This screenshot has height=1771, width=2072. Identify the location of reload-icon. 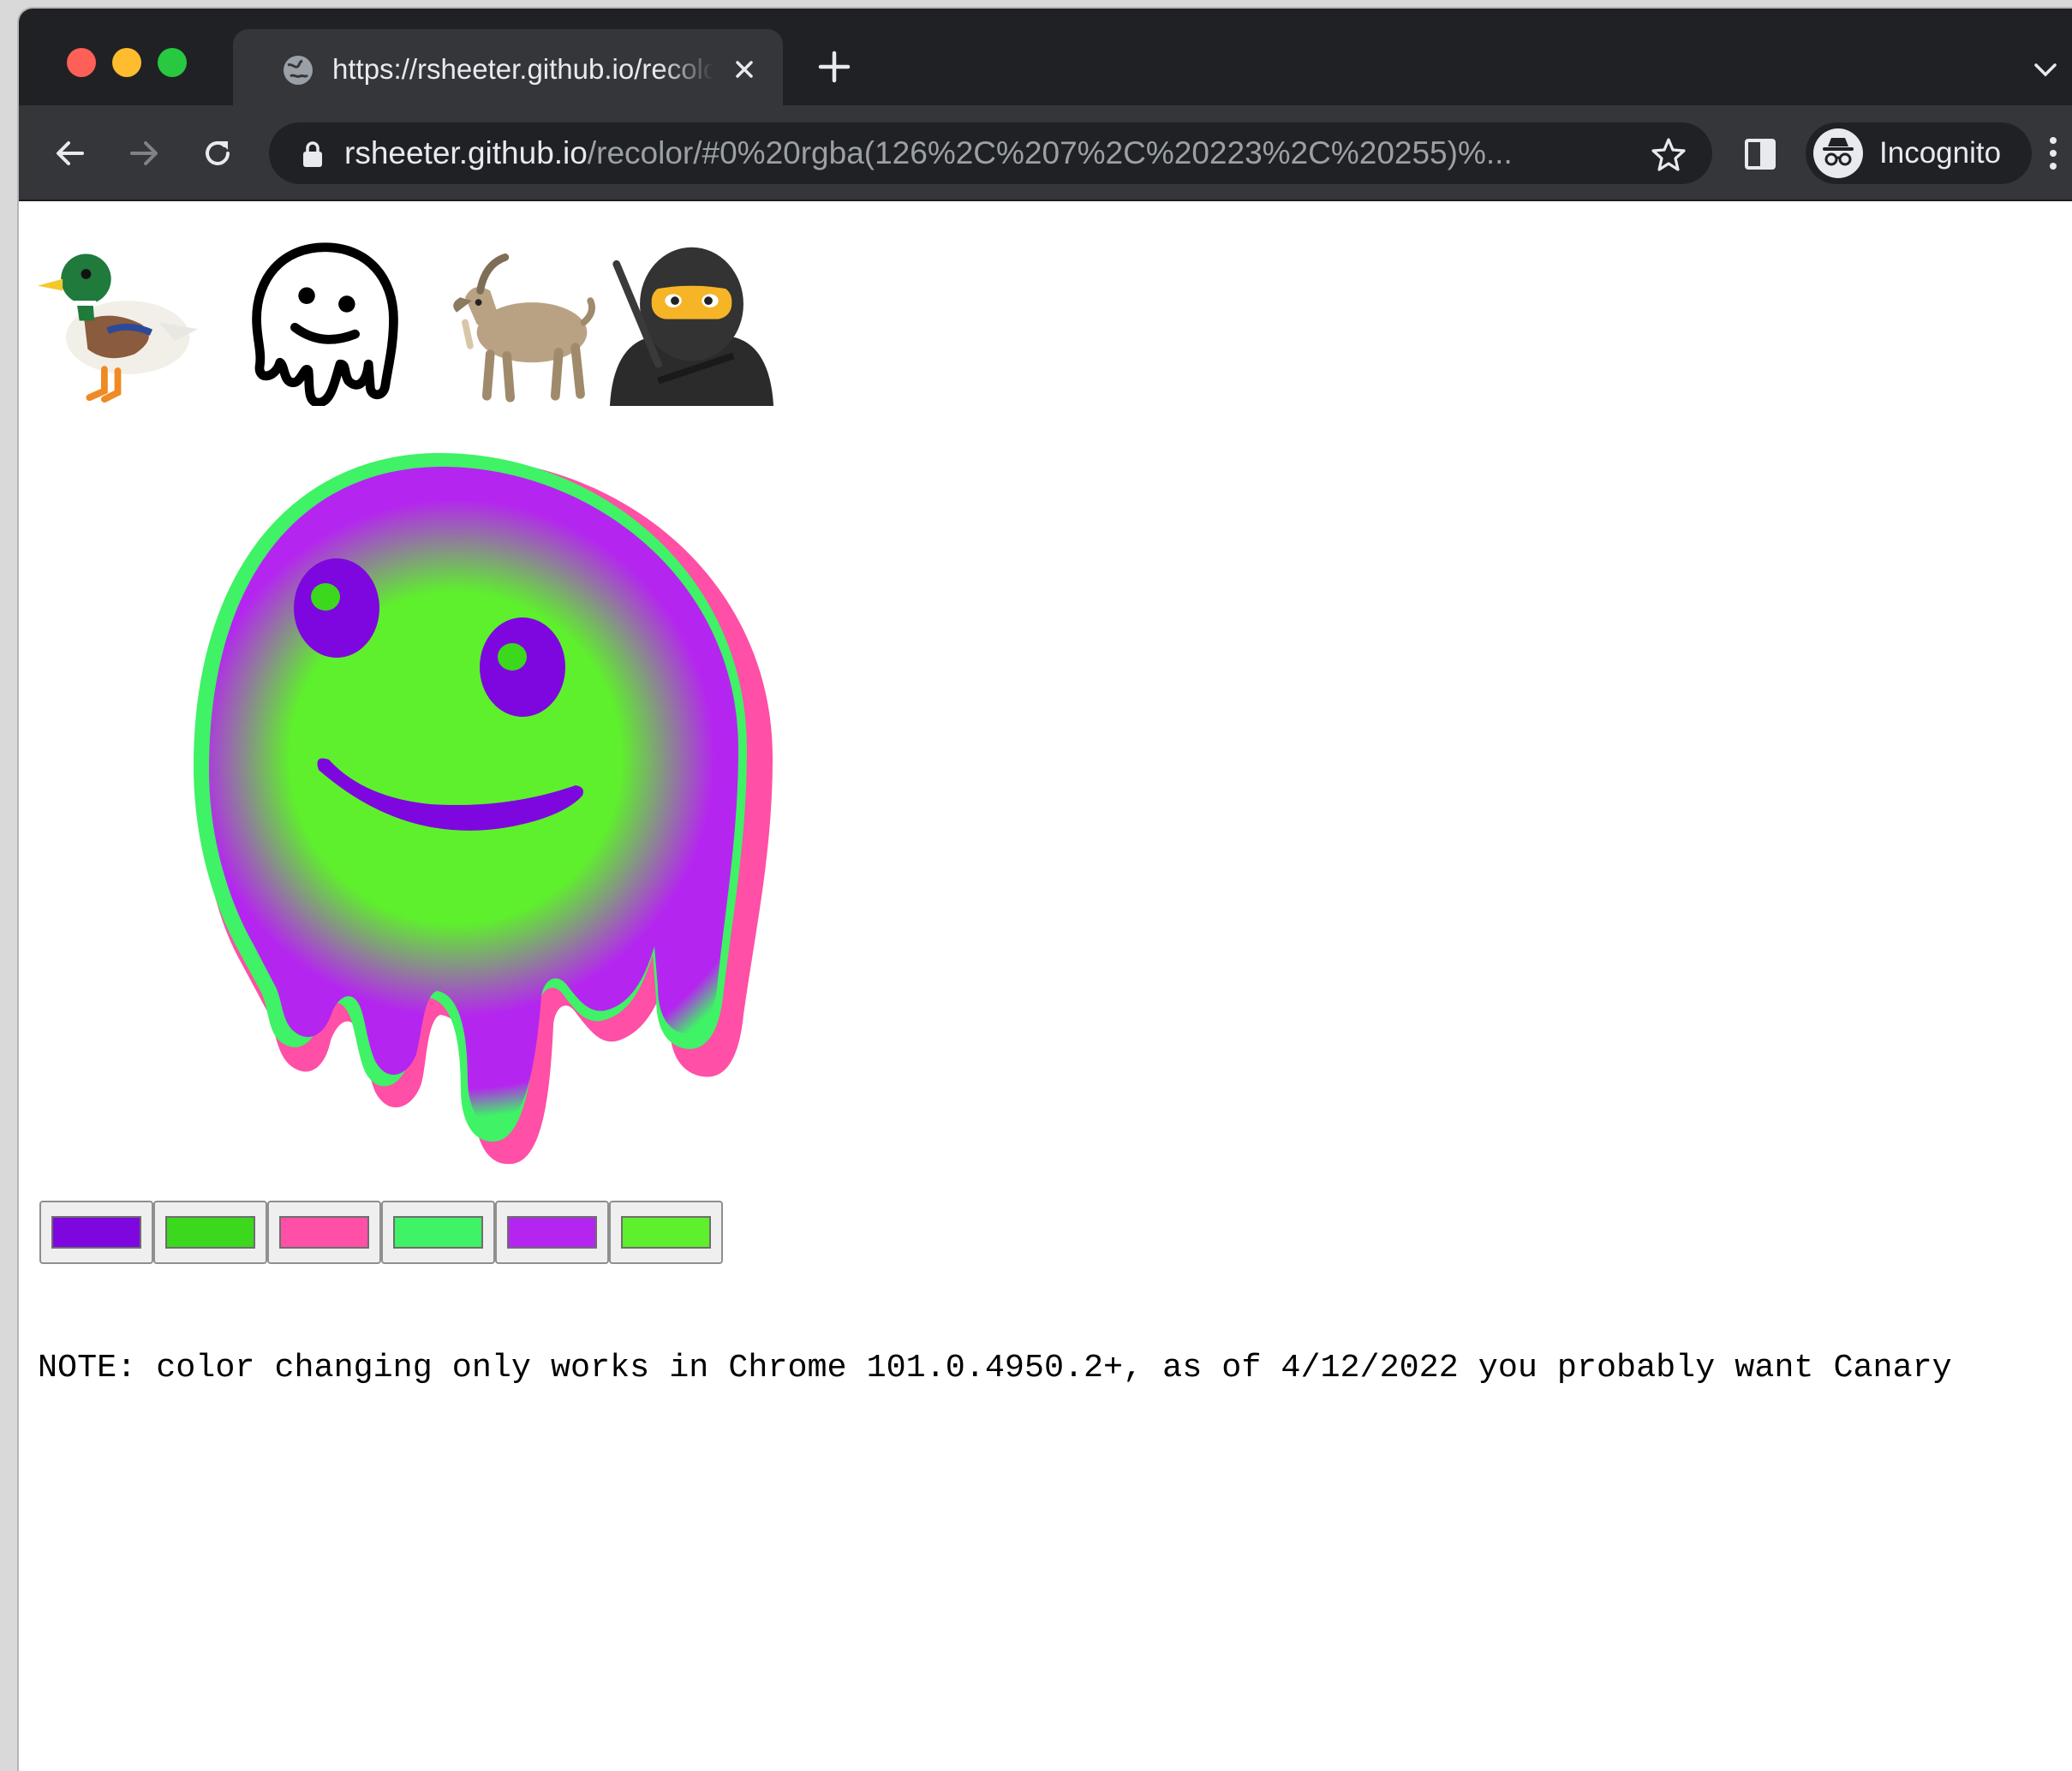
(217, 153).